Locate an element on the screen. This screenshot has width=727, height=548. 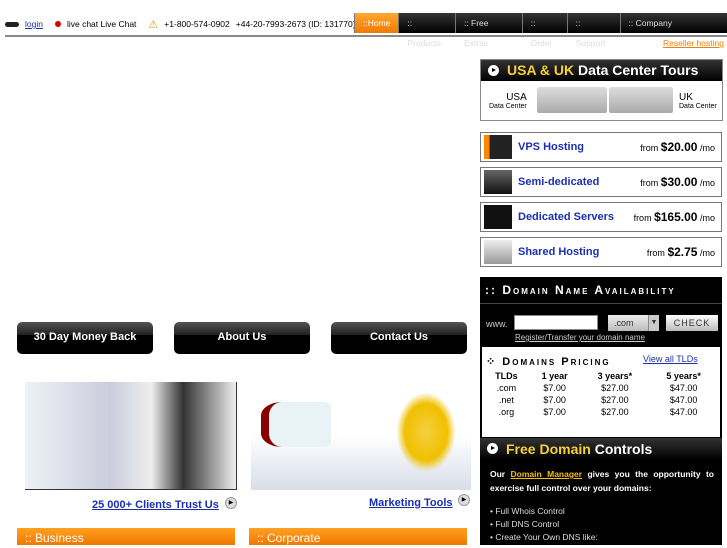
service-semi-dedicated: Semi-dedicatedfrom $30.00 /mo is located at coordinates (601, 182).